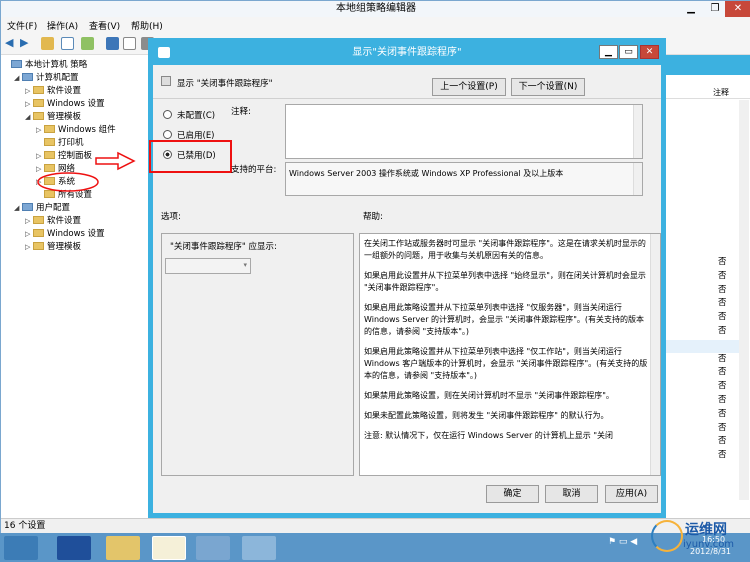  I want to click on radio-enabled, so click(167, 134).